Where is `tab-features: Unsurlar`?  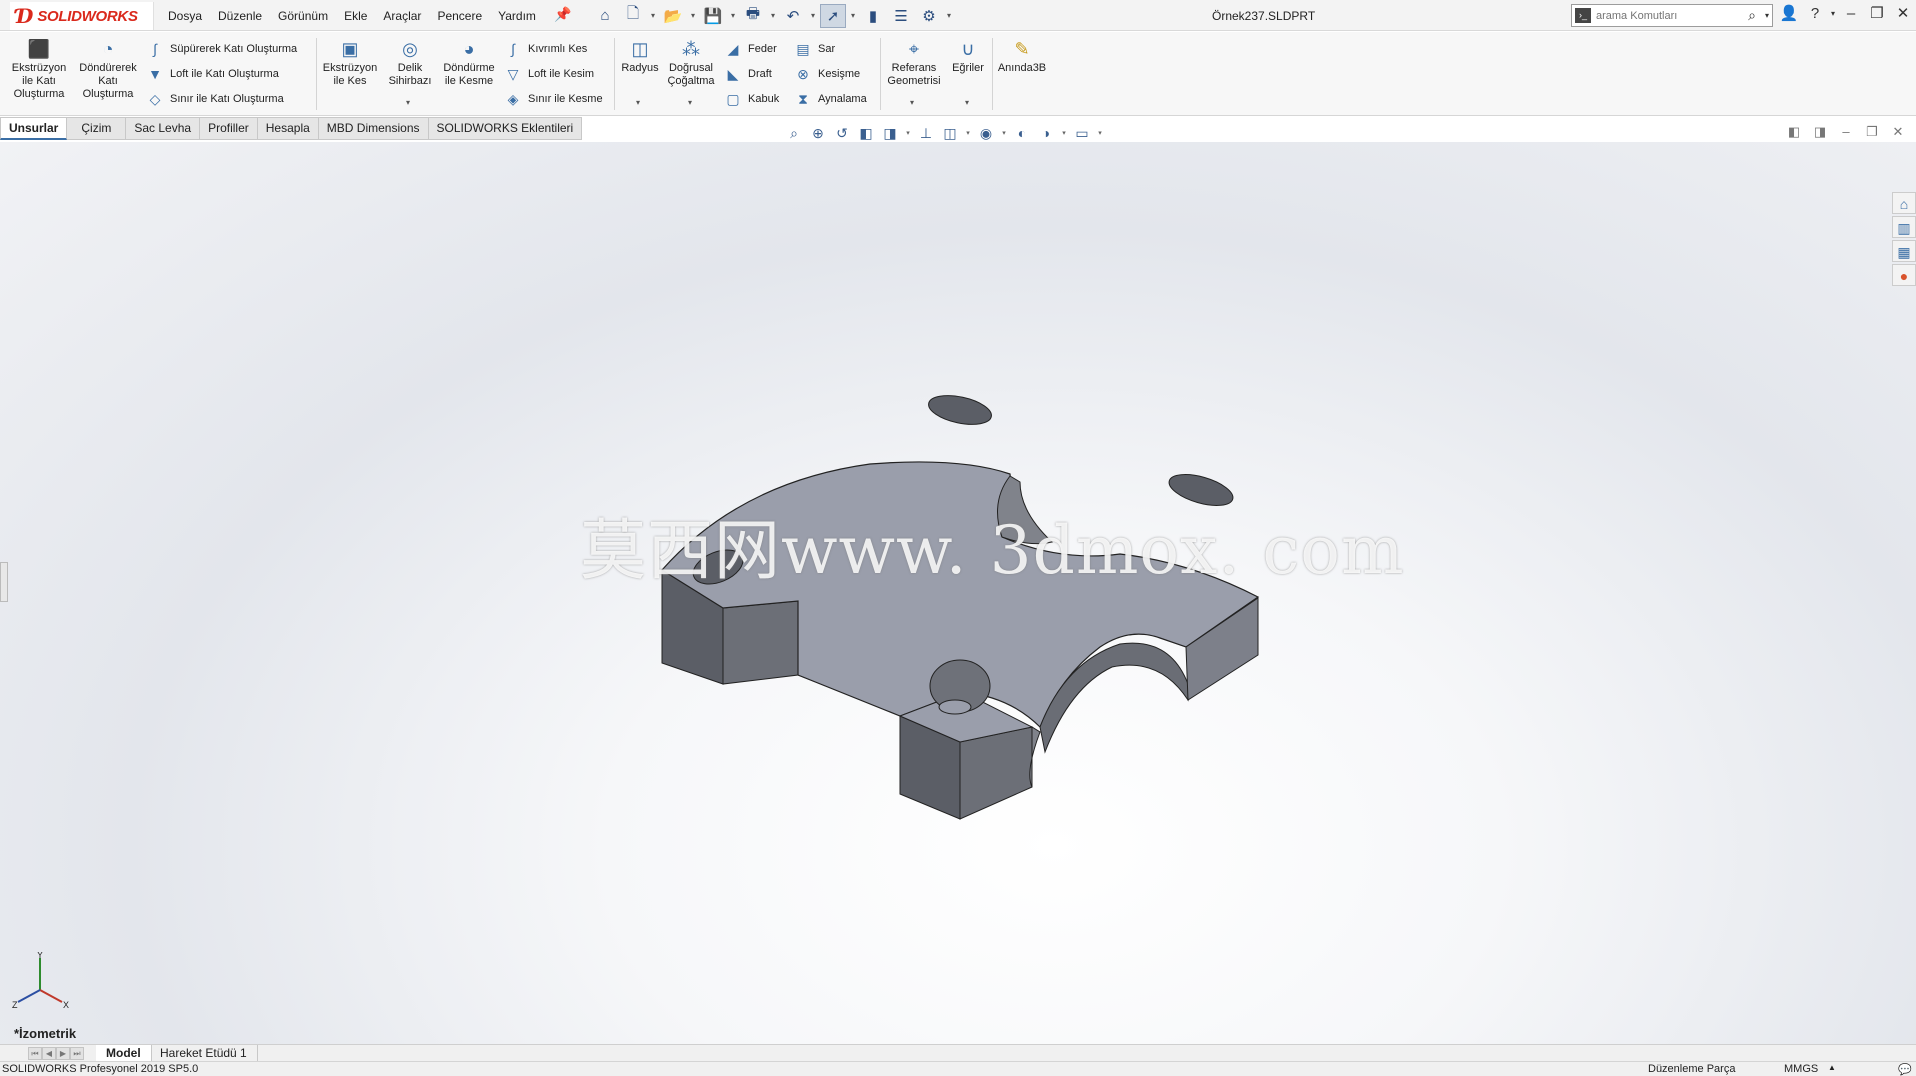 tab-features: Unsurlar is located at coordinates (34, 128).